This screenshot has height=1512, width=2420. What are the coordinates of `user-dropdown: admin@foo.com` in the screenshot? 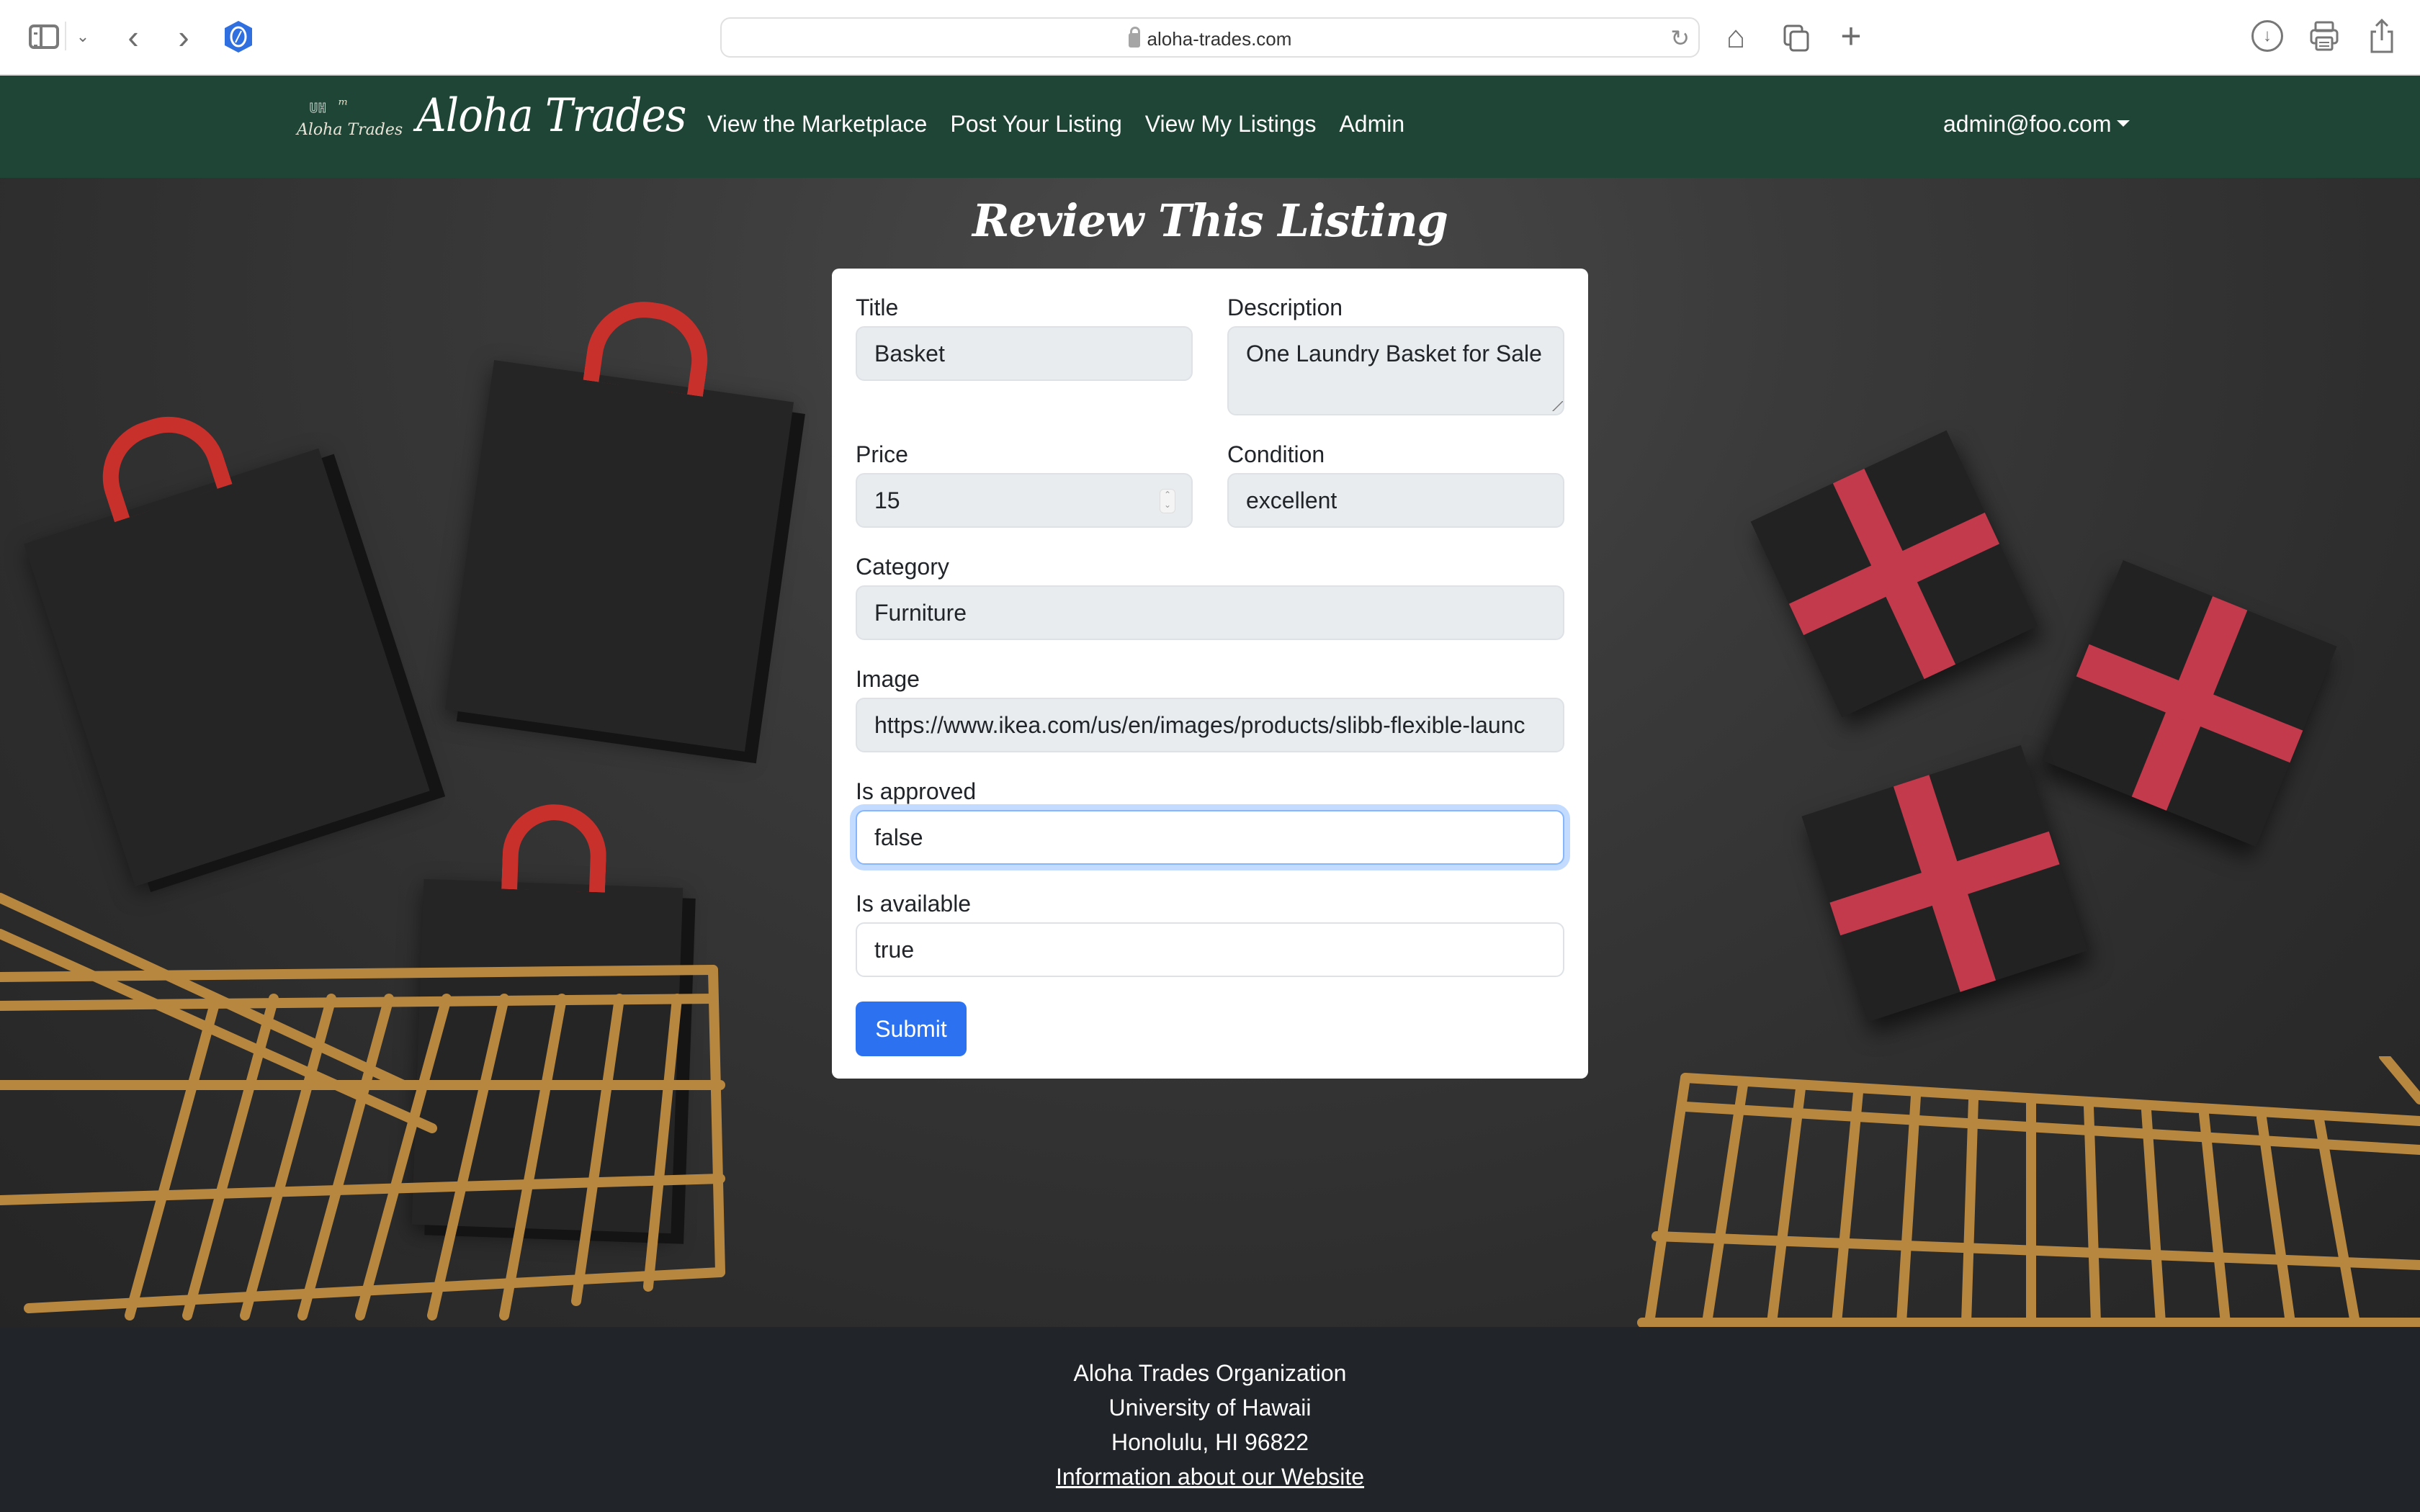 It's located at (2037, 124).